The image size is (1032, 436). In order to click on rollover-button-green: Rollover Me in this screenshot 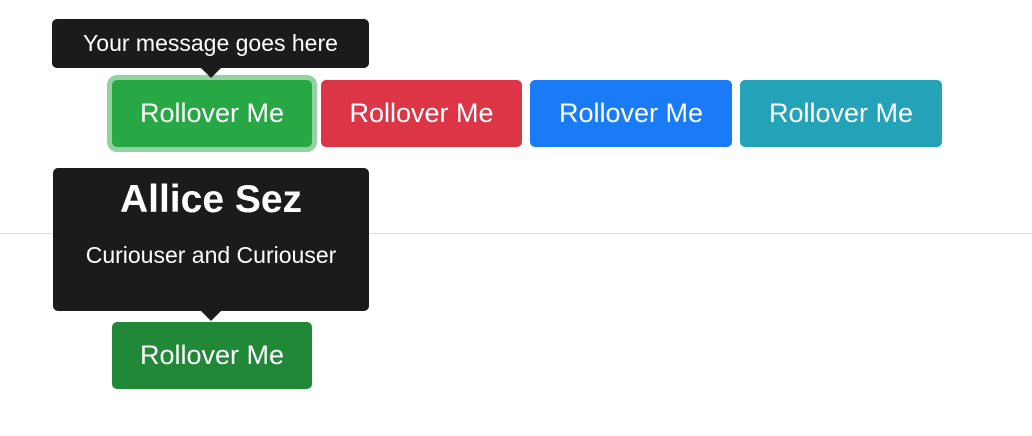, I will do `click(212, 113)`.